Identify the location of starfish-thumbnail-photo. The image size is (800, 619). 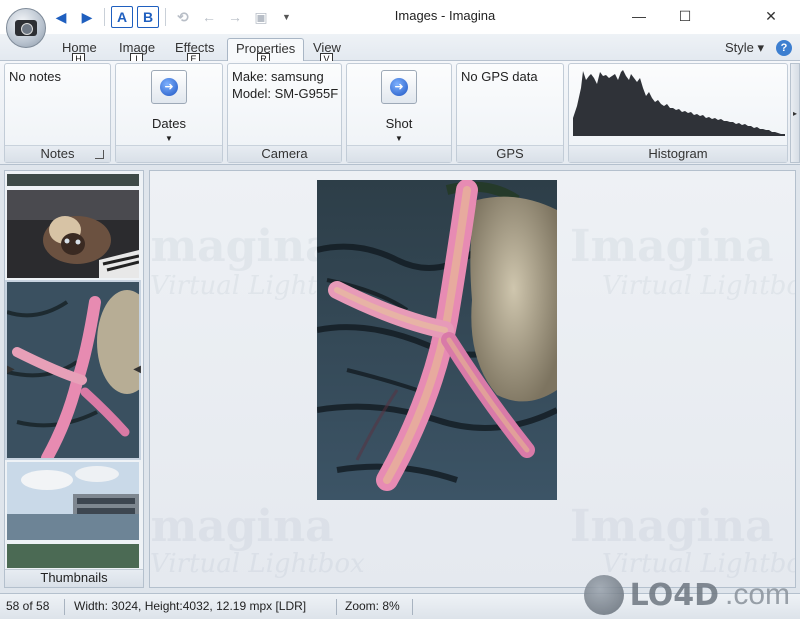
(73, 370).